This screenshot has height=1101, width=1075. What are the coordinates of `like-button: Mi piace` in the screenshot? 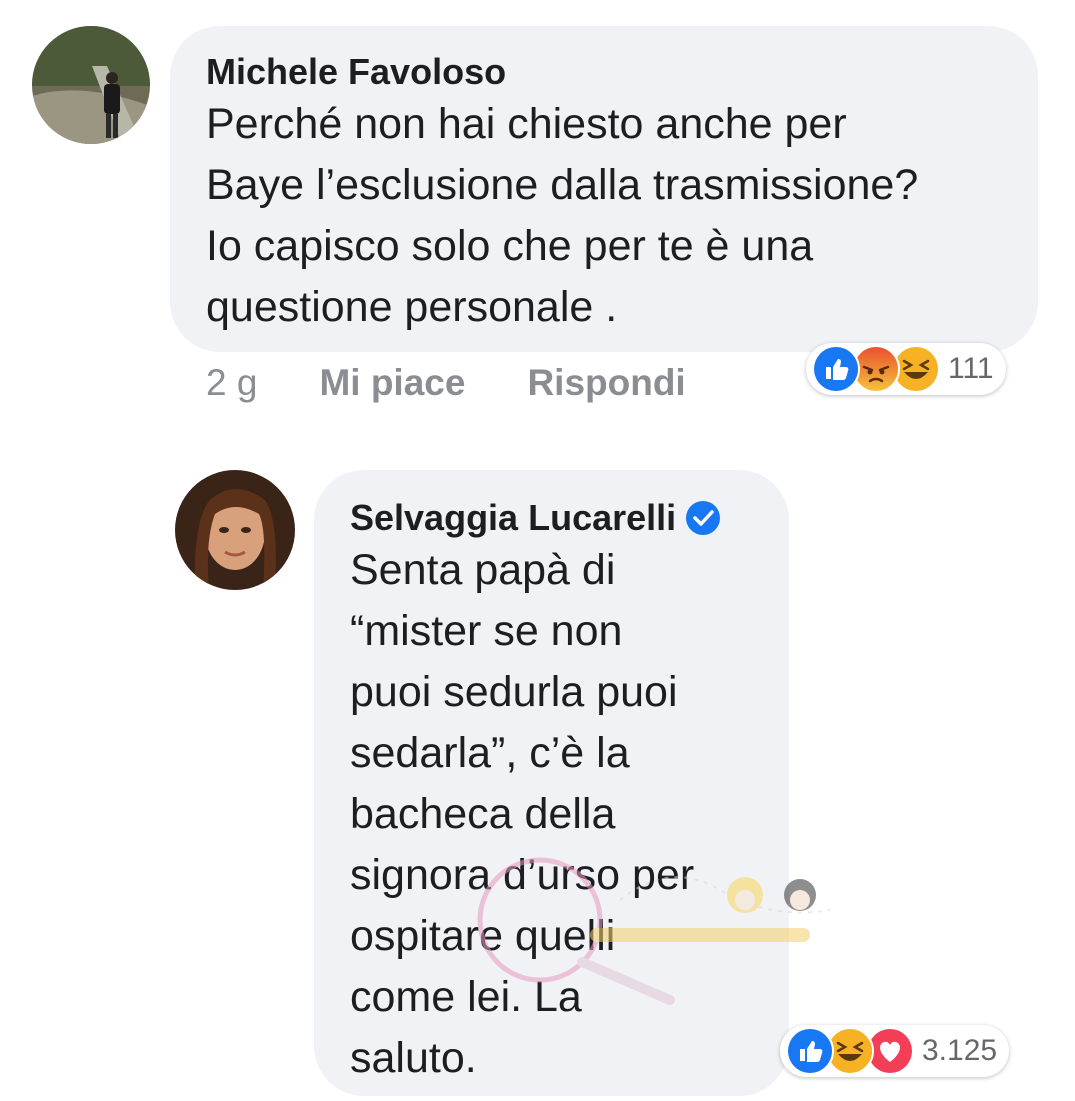 It's located at (392, 383).